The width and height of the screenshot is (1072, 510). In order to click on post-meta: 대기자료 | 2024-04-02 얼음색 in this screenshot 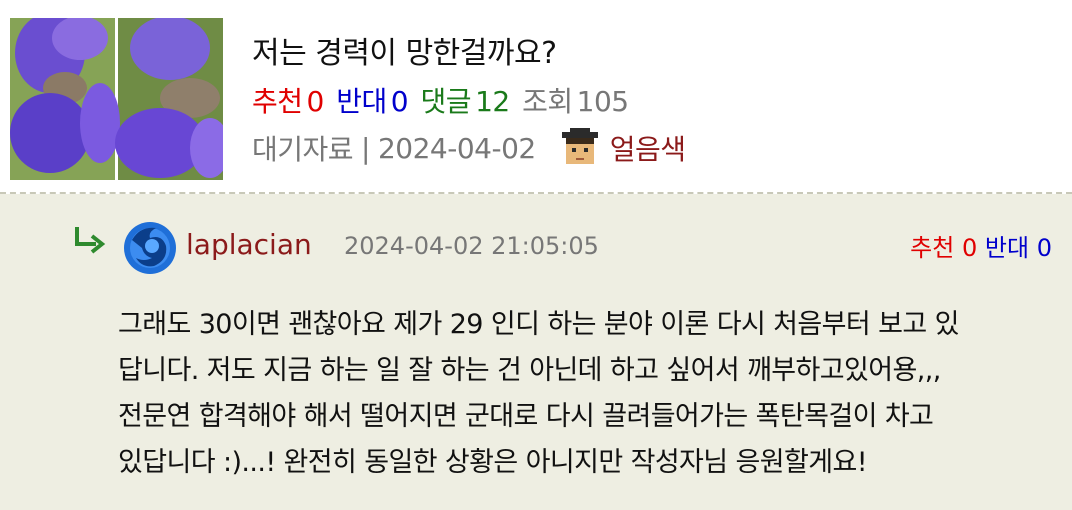, I will do `click(469, 148)`.